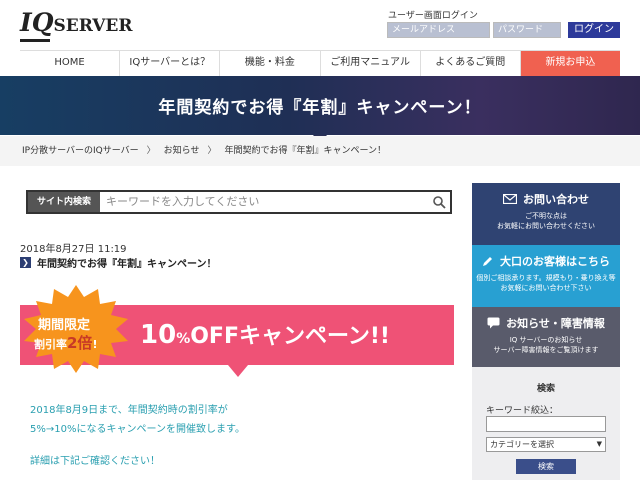 The image size is (640, 480). Describe the element at coordinates (546, 350) in the screenshot. I see `sidebar-notice-sub2: サーバー障害情報をご覧頂けます` at that location.